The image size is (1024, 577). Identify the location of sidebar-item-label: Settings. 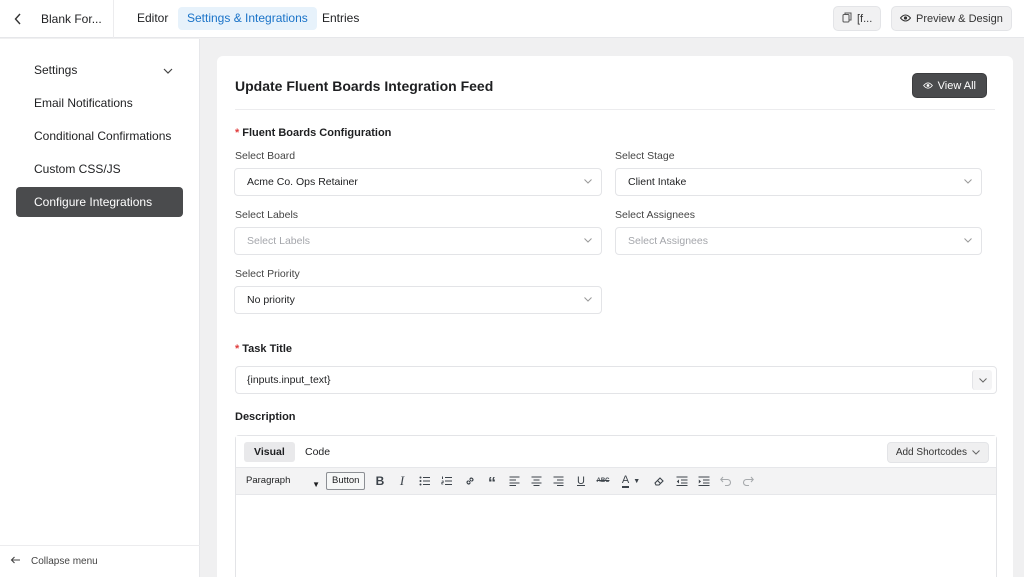
(56, 70).